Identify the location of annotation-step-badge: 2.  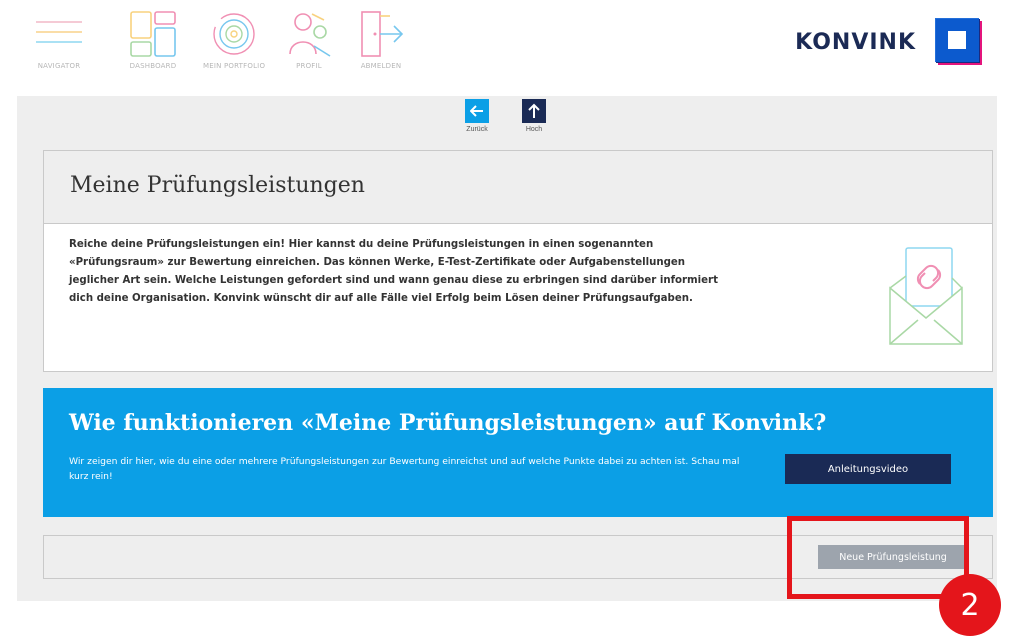
(970, 605).